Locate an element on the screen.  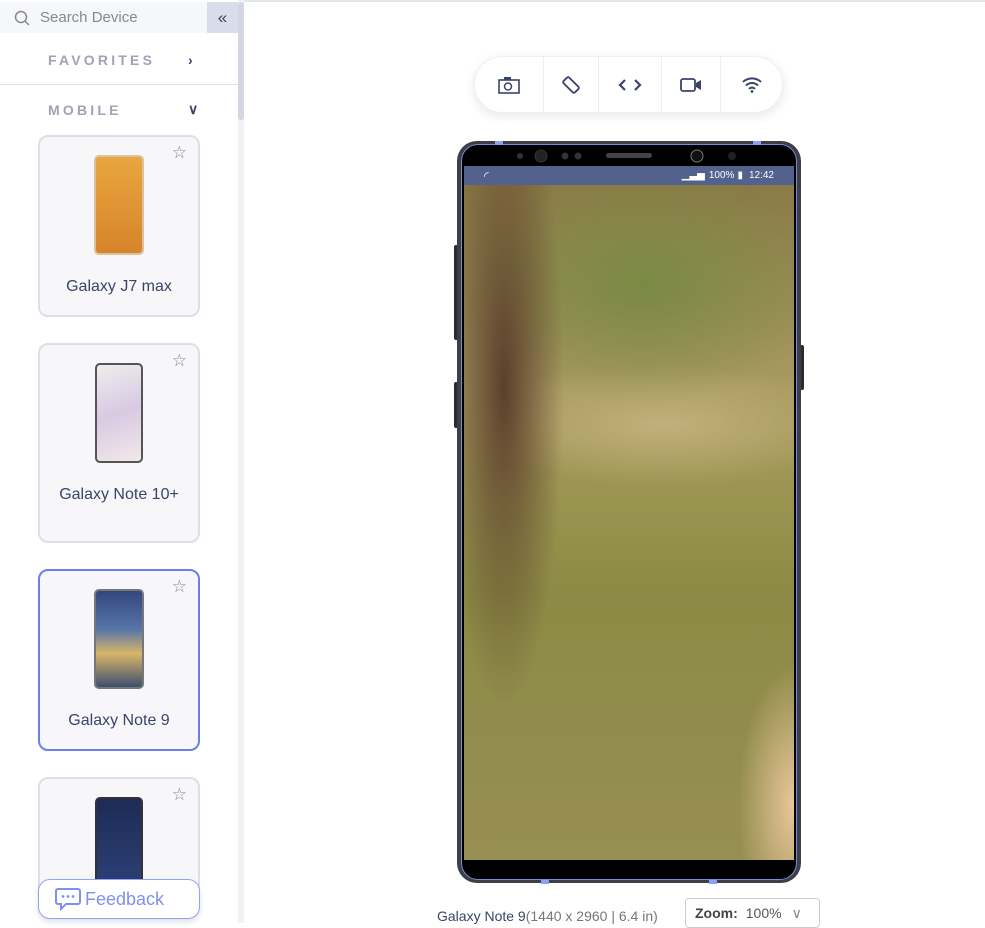
device-name: Galaxy J7 max is located at coordinates (119, 286).